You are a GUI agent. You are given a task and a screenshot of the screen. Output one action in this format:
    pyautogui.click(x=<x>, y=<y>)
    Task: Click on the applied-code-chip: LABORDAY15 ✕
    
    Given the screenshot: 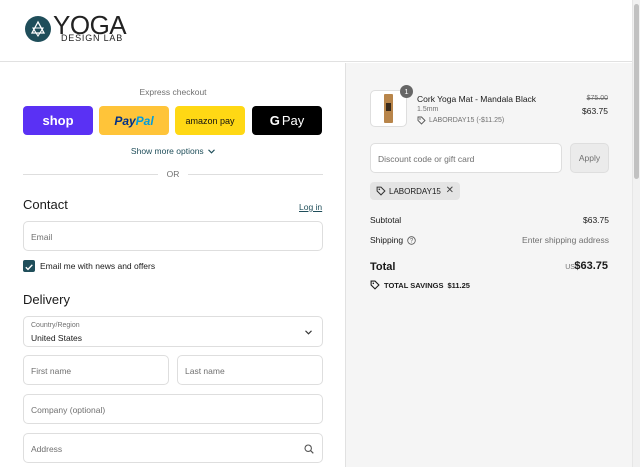 What is the action you would take?
    pyautogui.click(x=415, y=191)
    